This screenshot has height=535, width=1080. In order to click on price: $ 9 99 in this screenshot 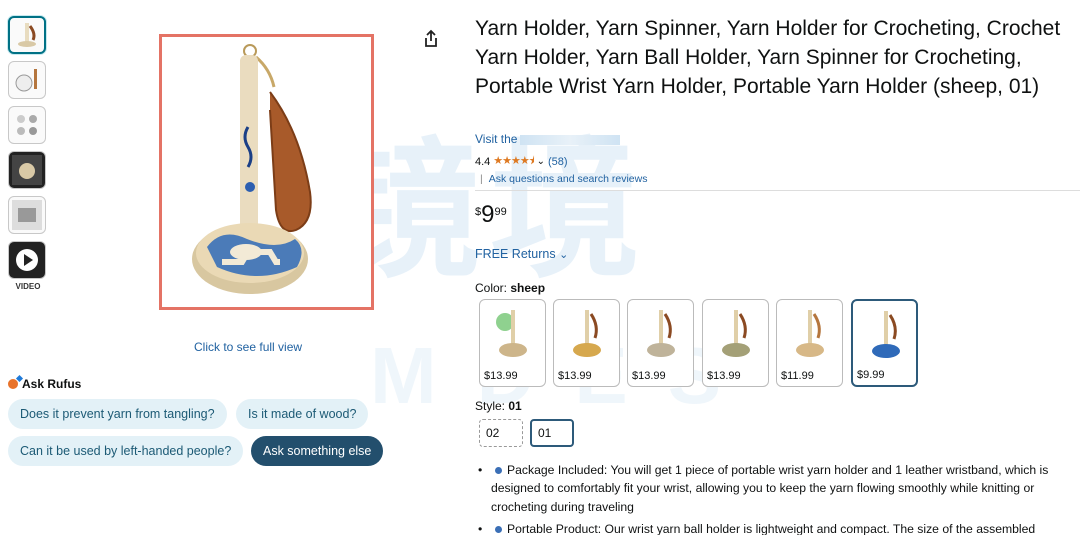, I will do `click(491, 215)`.